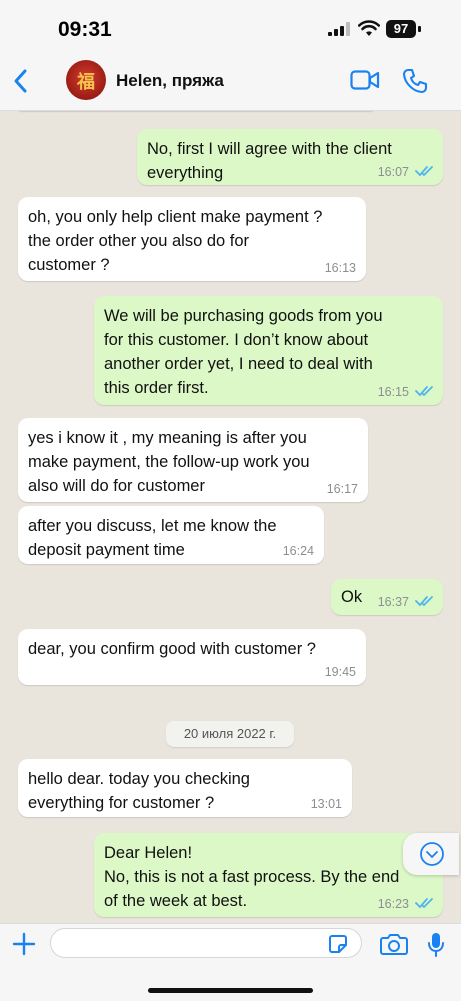 Image resolution: width=461 pixels, height=1001 pixels. Describe the element at coordinates (230, 734) in the screenshot. I see `date-separator: 20 июля 2022 г.` at that location.